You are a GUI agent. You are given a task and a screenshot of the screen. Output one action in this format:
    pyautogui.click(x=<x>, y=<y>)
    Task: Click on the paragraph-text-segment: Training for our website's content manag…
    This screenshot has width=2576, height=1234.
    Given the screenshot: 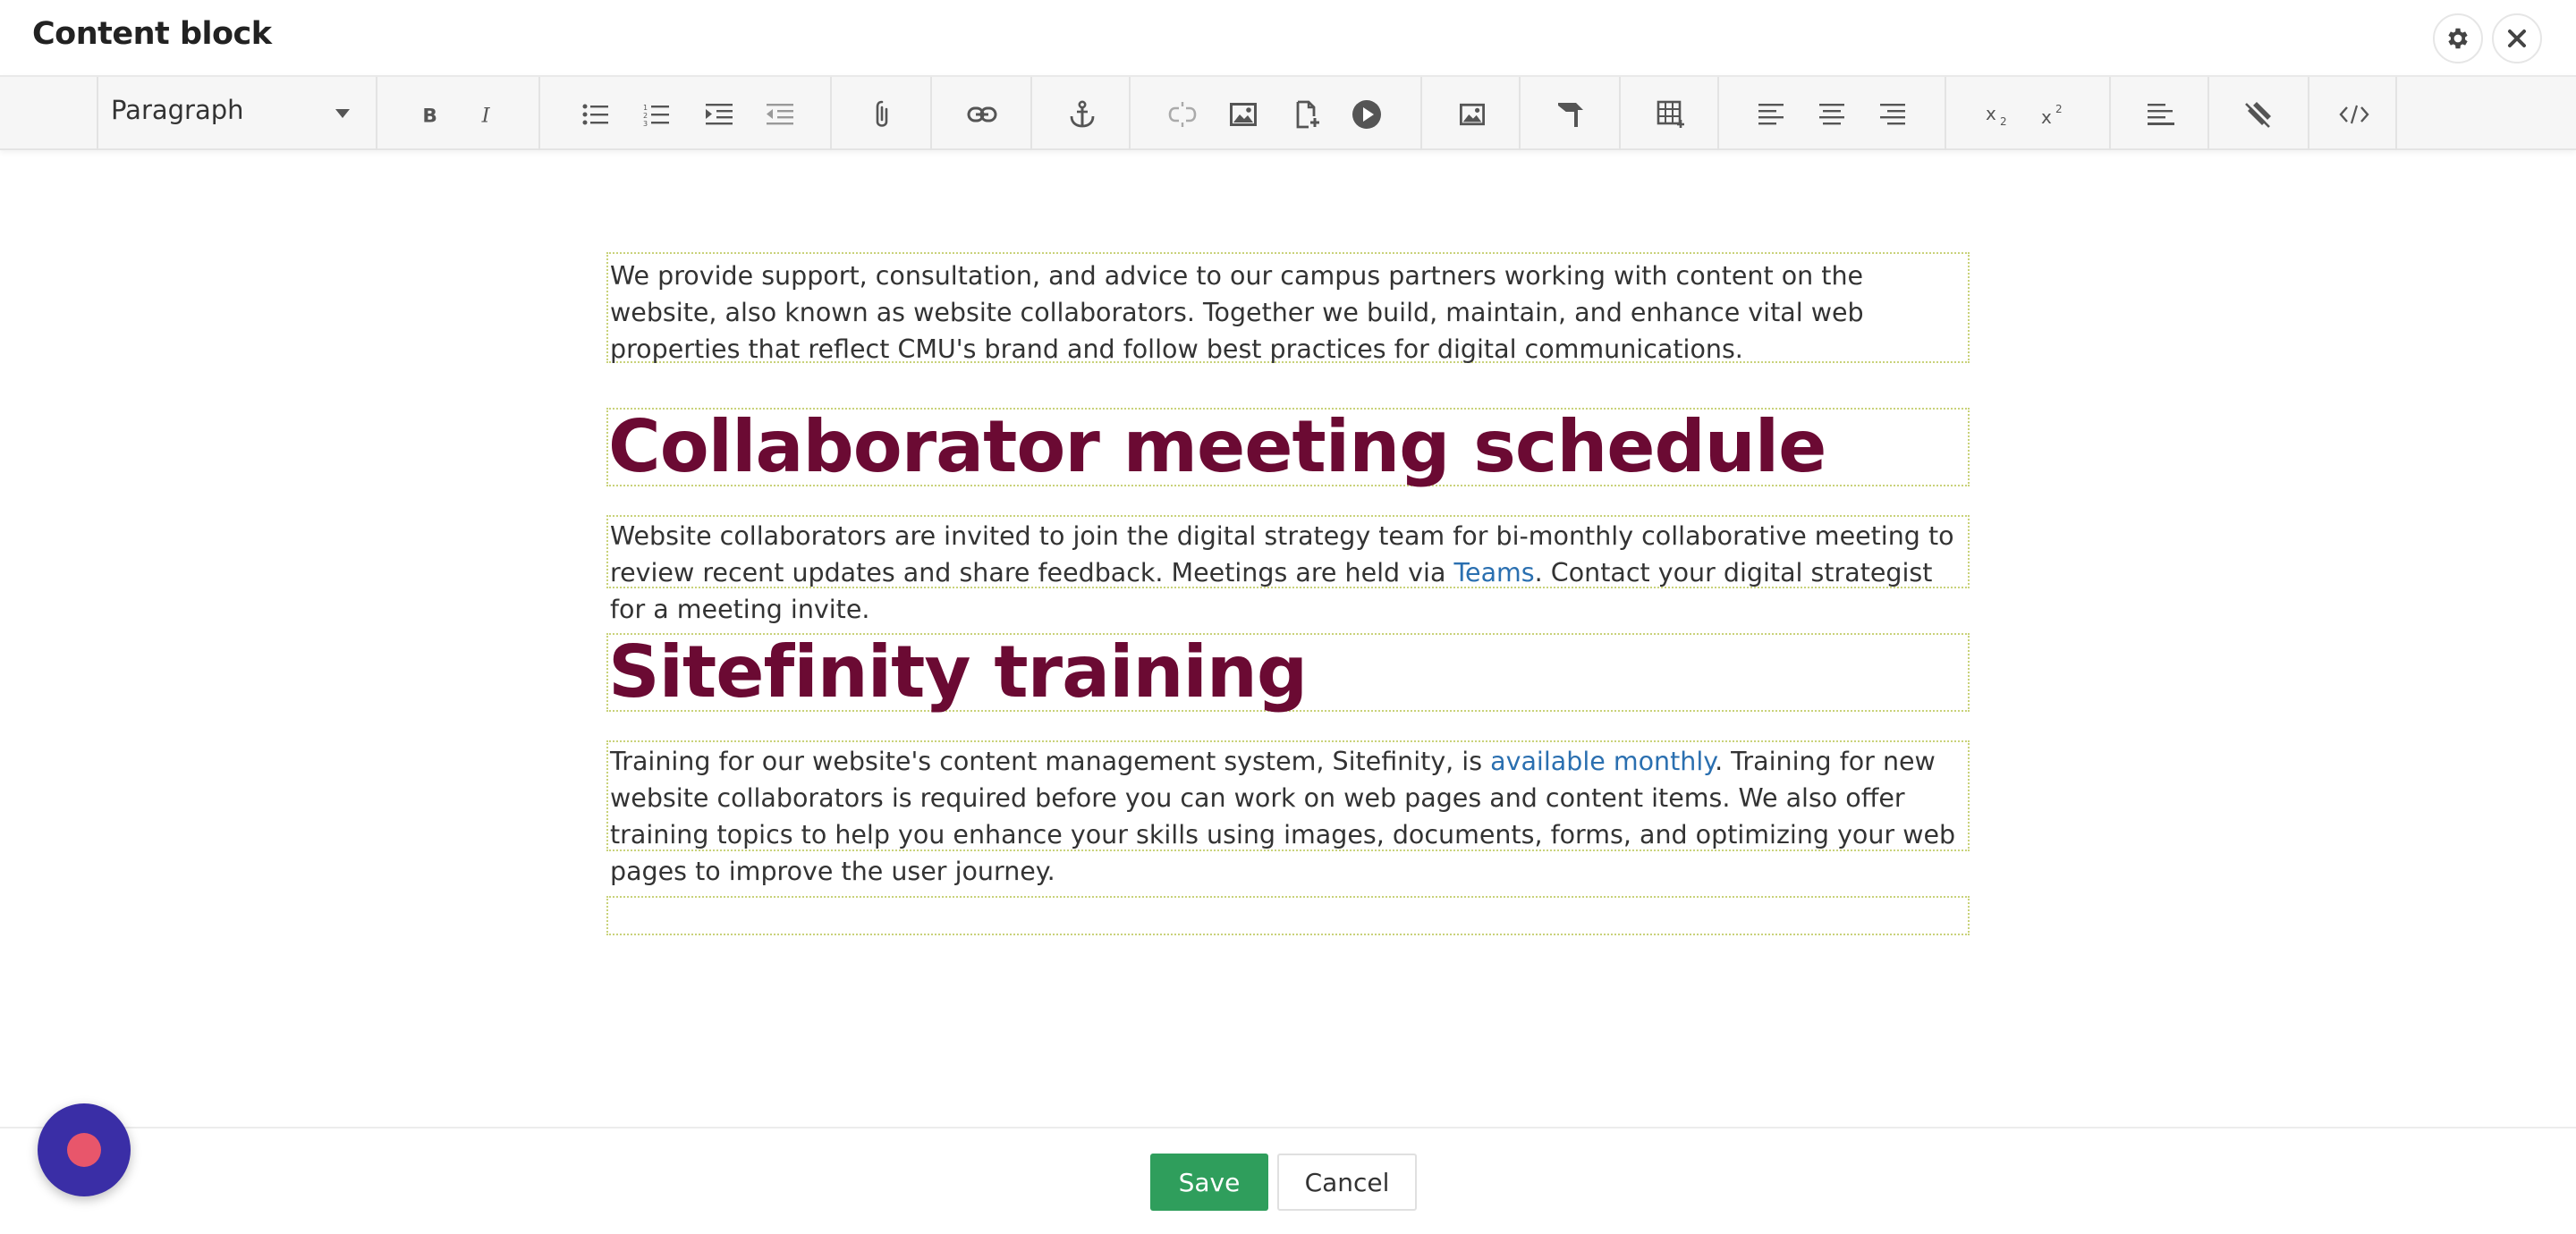 What is the action you would take?
    pyautogui.click(x=1050, y=761)
    